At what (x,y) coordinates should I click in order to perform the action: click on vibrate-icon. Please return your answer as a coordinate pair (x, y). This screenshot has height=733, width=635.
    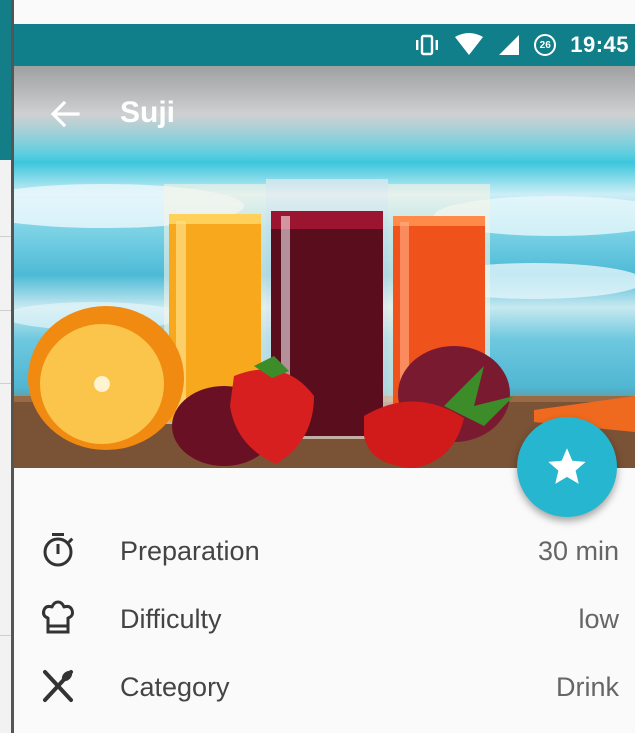
    Looking at the image, I should click on (427, 45).